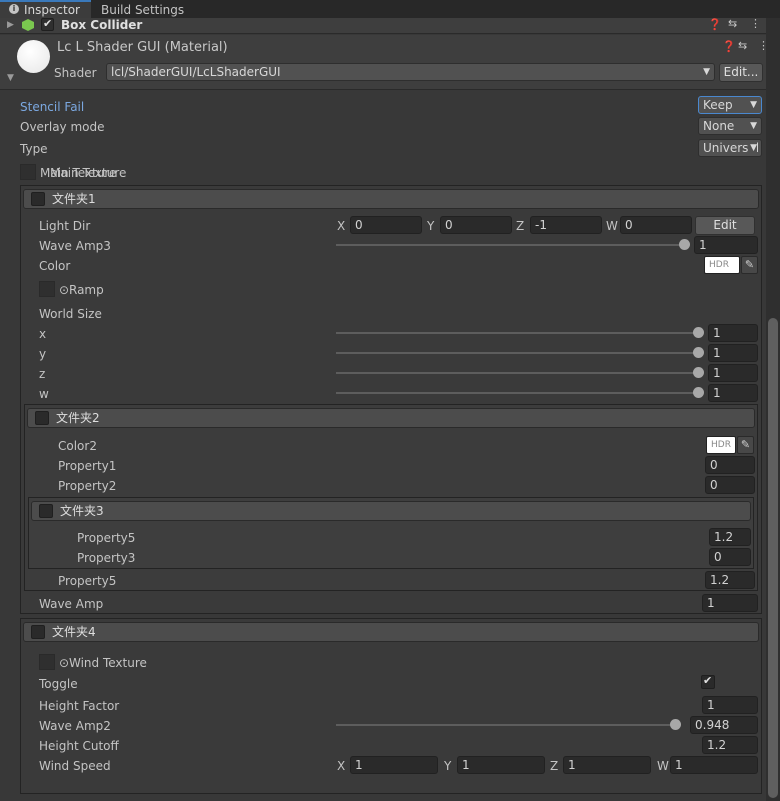 Image resolution: width=780 pixels, height=801 pixels. What do you see at coordinates (730, 148) in the screenshot?
I see `type-dropdown: Universal ▼` at bounding box center [730, 148].